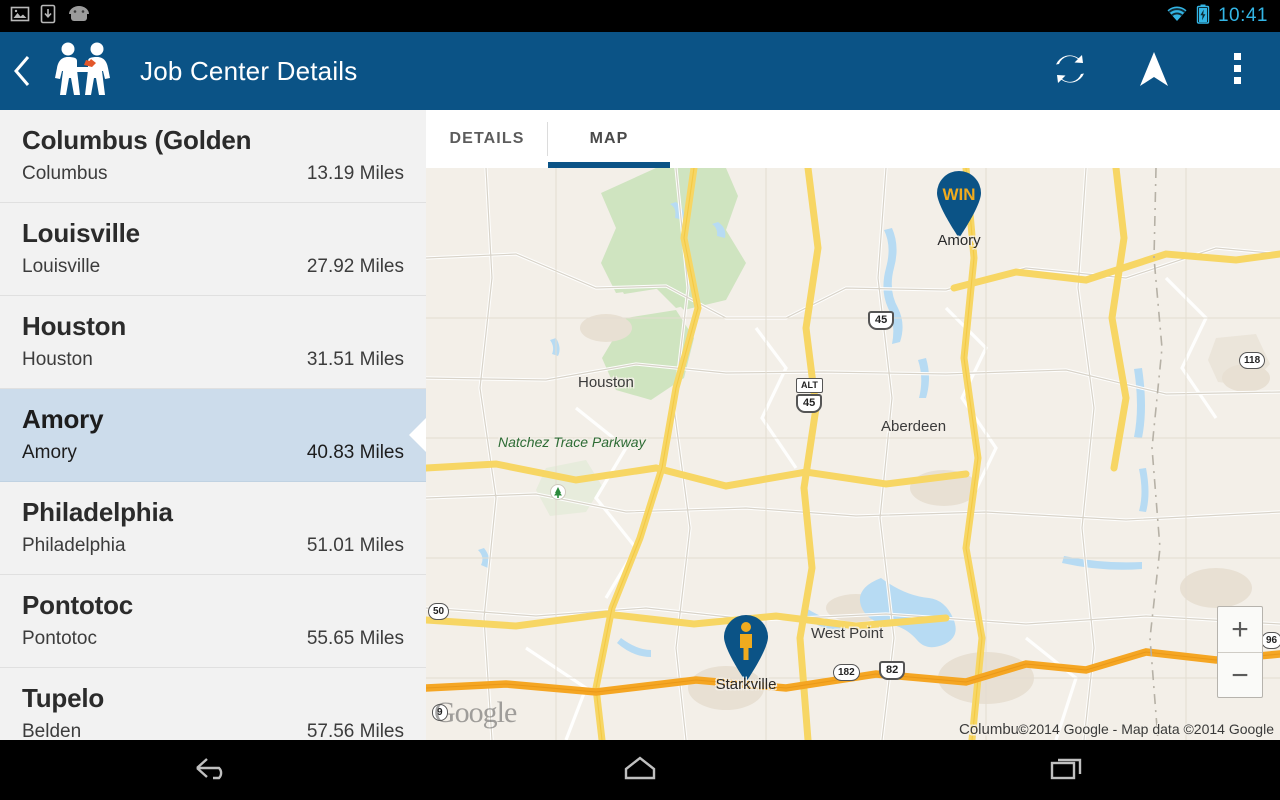  I want to click on zoom-in-button: +, so click(1240, 629).